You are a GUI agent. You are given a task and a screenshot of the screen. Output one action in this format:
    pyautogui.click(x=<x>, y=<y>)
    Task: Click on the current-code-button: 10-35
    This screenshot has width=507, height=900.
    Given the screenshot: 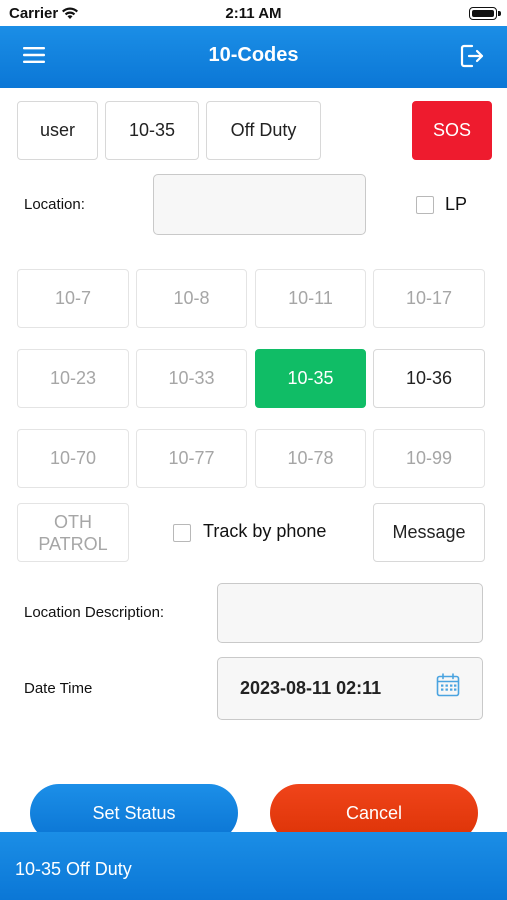 What is the action you would take?
    pyautogui.click(x=152, y=130)
    